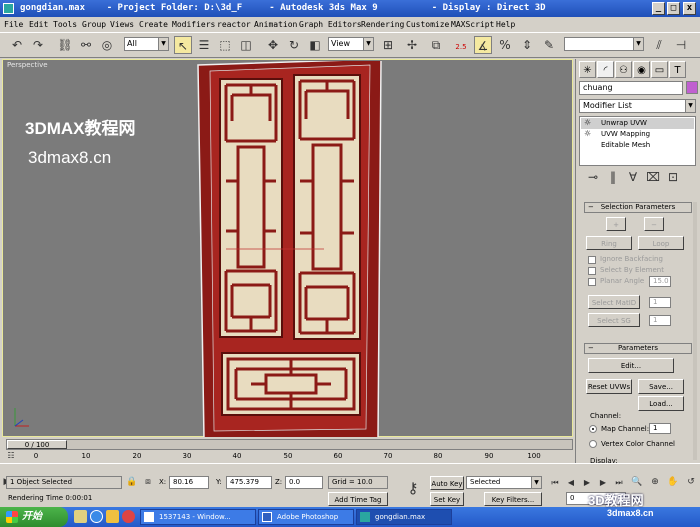  Describe the element at coordinates (306, 517) in the screenshot. I see `task-photoshop: Adobe Photoshop` at that location.